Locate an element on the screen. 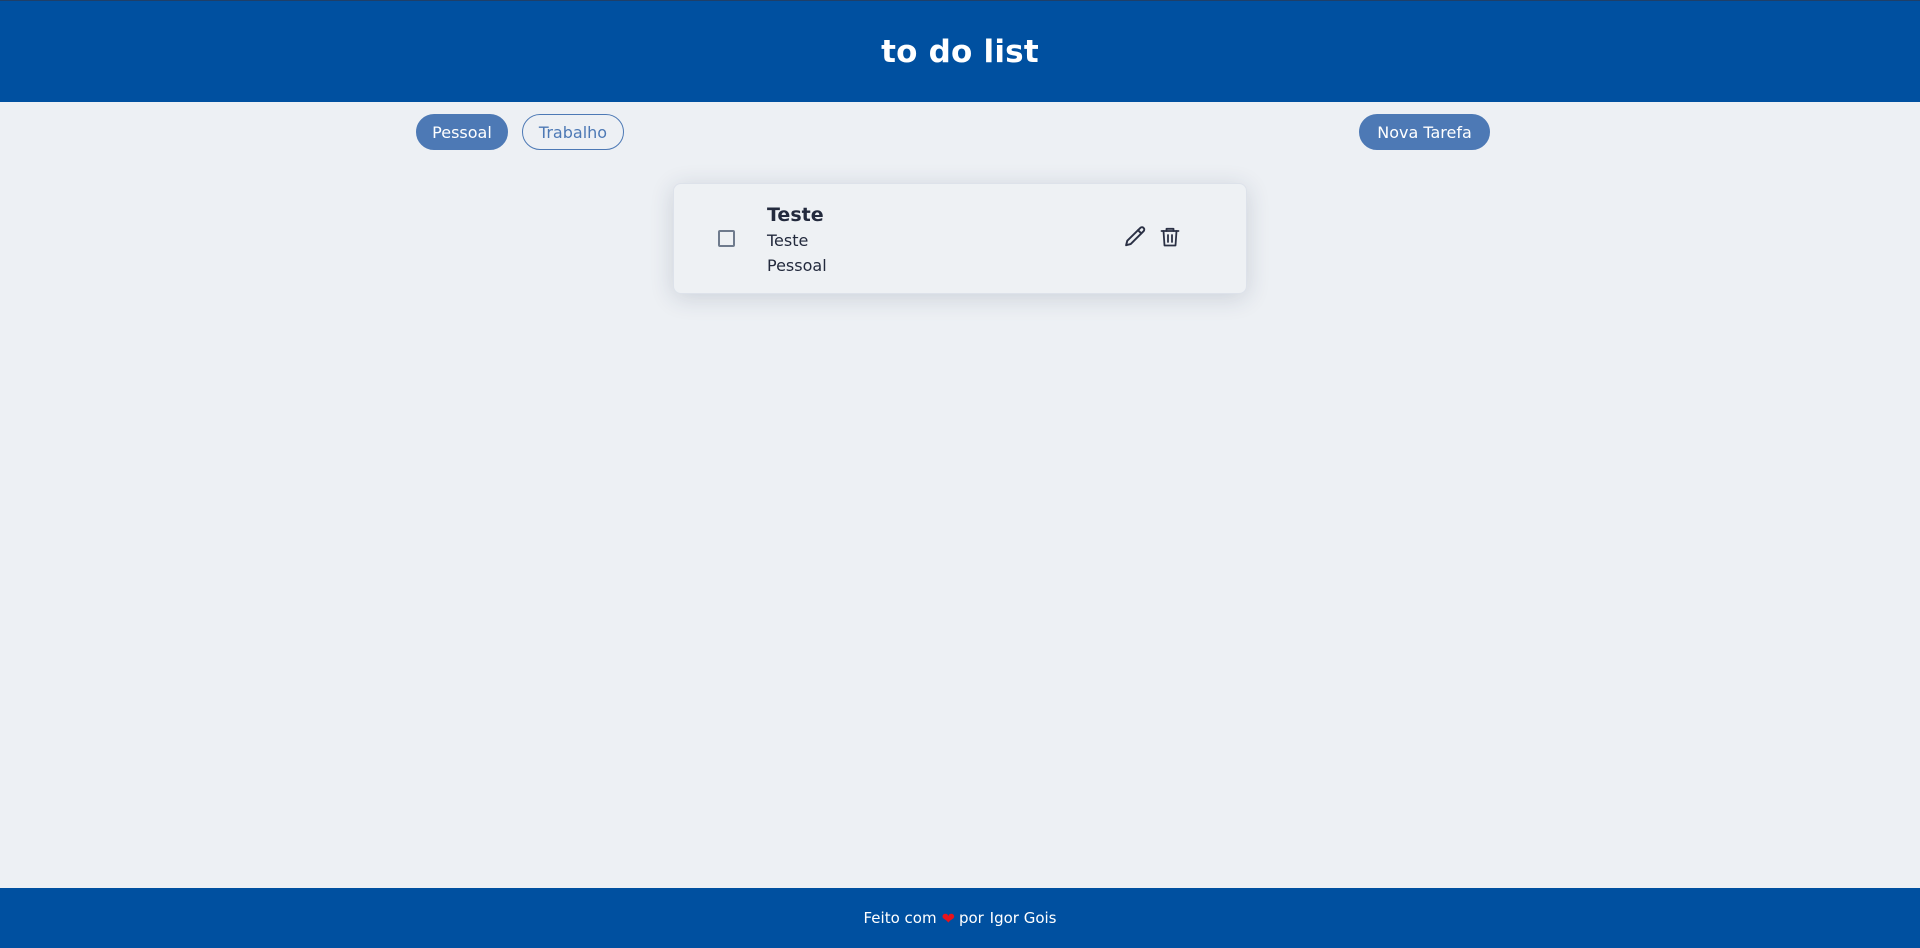 This screenshot has height=948, width=1920. footer-author-name: Igor Gois is located at coordinates (1023, 918).